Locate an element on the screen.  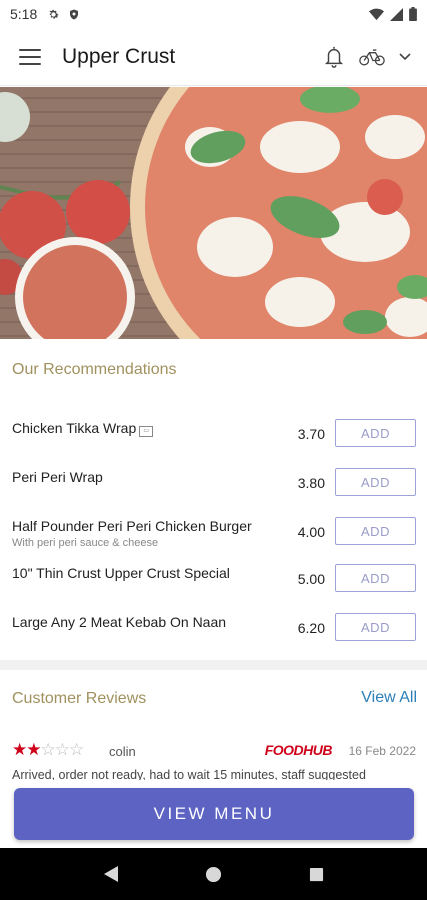
item-name: Half Pounder Peri Peri Chicken Burger is located at coordinates (132, 526).